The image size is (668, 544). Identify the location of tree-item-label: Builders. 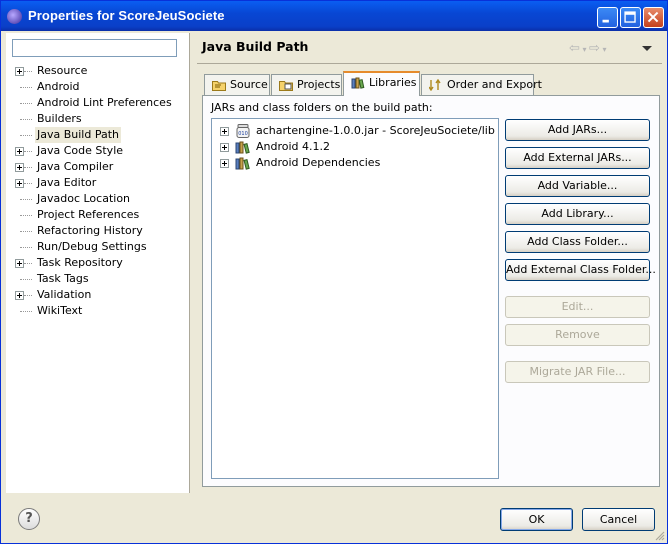
(59, 118).